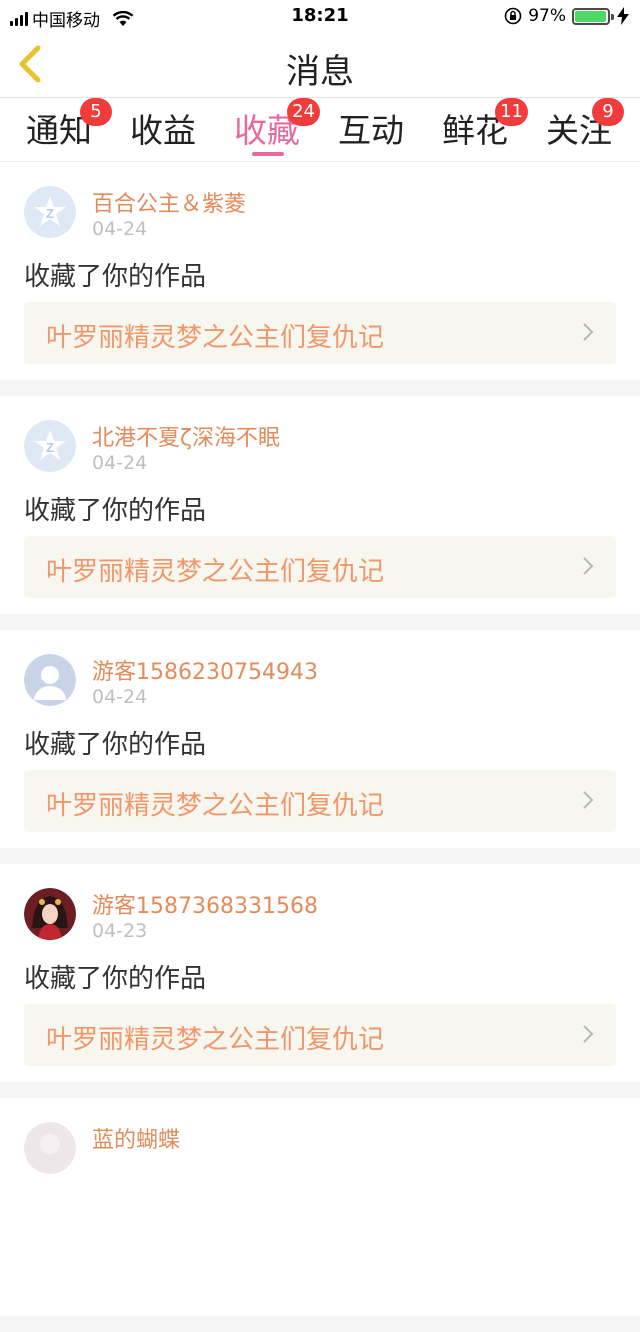 Image resolution: width=640 pixels, height=1332 pixels. I want to click on tab-interactions: 互动, so click(371, 130).